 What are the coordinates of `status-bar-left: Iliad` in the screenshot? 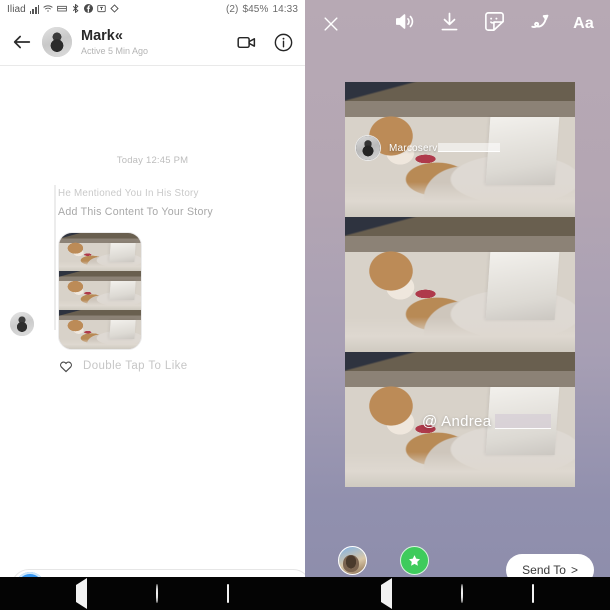 It's located at (63, 9).